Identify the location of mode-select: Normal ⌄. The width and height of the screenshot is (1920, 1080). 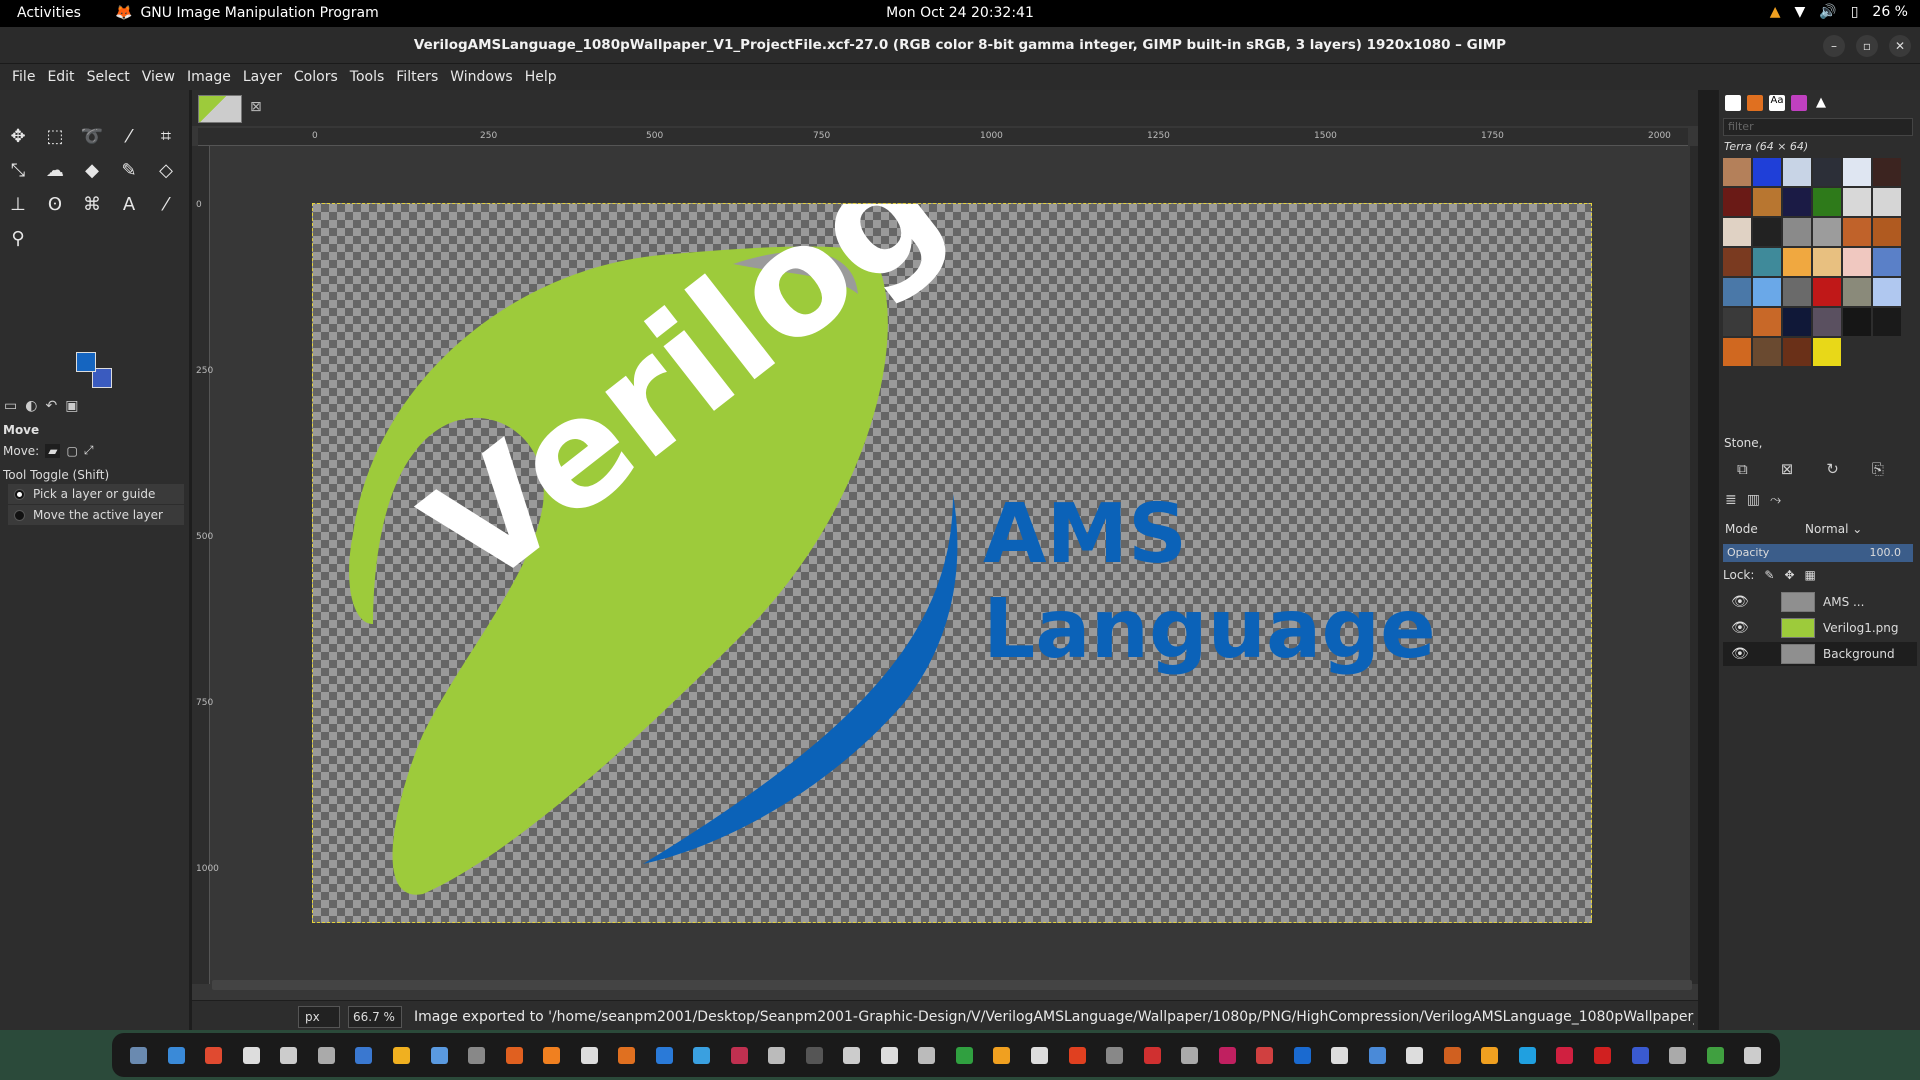
(1833, 529).